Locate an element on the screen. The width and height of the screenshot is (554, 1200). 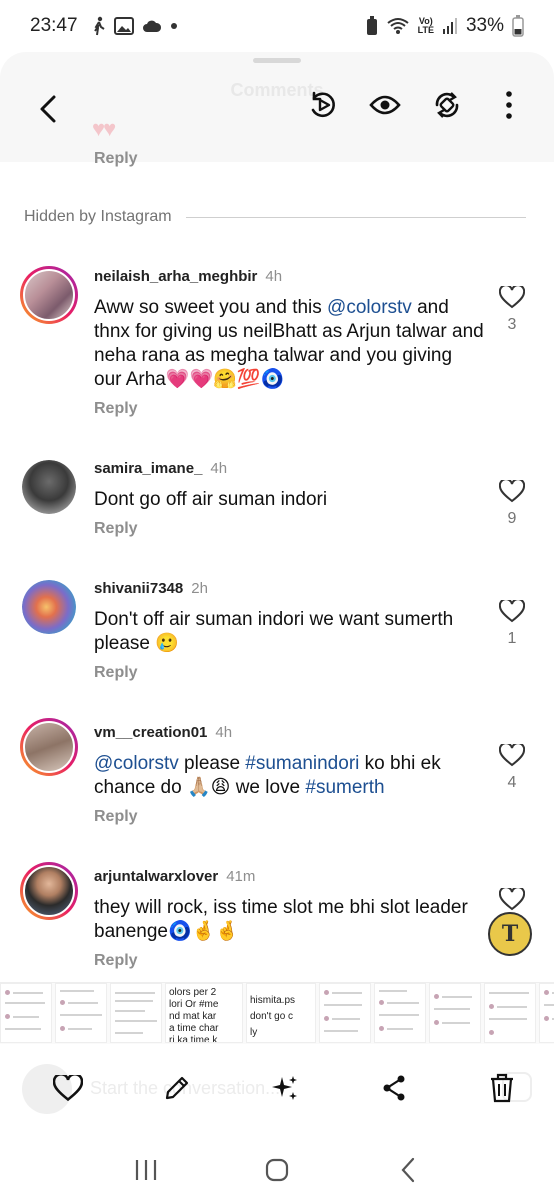
thumbnail: hismita.ps don't go c ly is located at coordinates (281, 1013).